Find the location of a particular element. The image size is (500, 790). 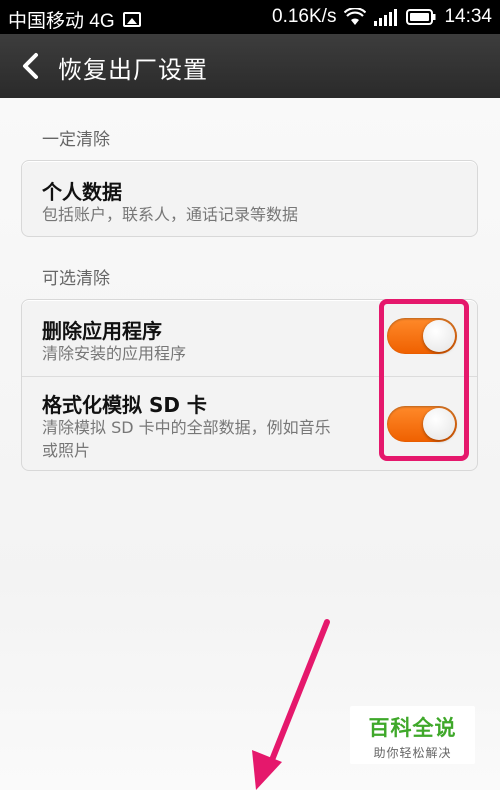

image-notification-icon is located at coordinates (131, 19).